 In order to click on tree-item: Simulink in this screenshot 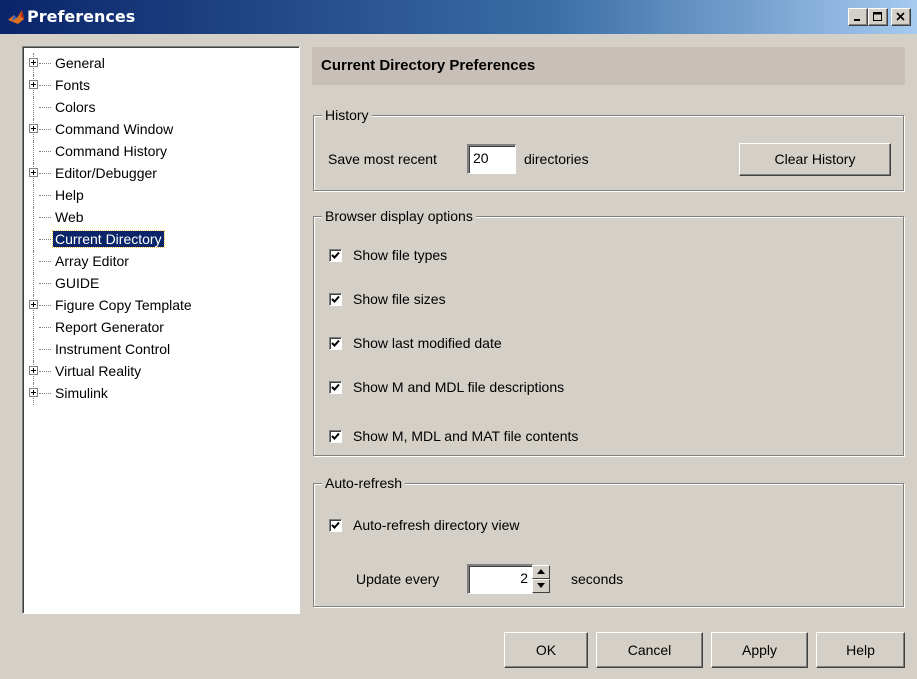, I will do `click(111, 394)`.